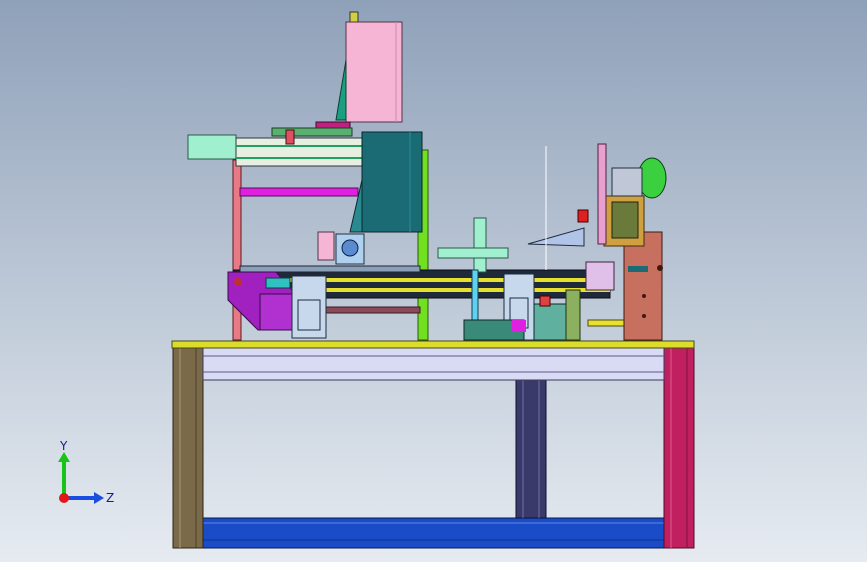  Describe the element at coordinates (99, 498) in the screenshot. I see `z-axis-arrow` at that location.